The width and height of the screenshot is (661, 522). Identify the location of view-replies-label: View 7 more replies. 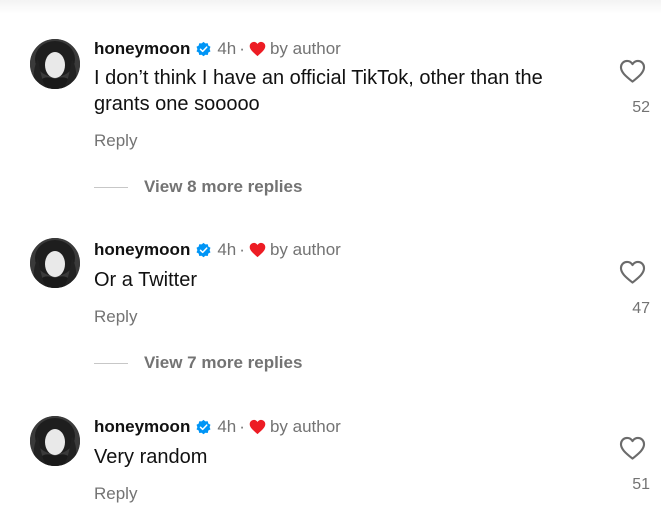
(223, 362).